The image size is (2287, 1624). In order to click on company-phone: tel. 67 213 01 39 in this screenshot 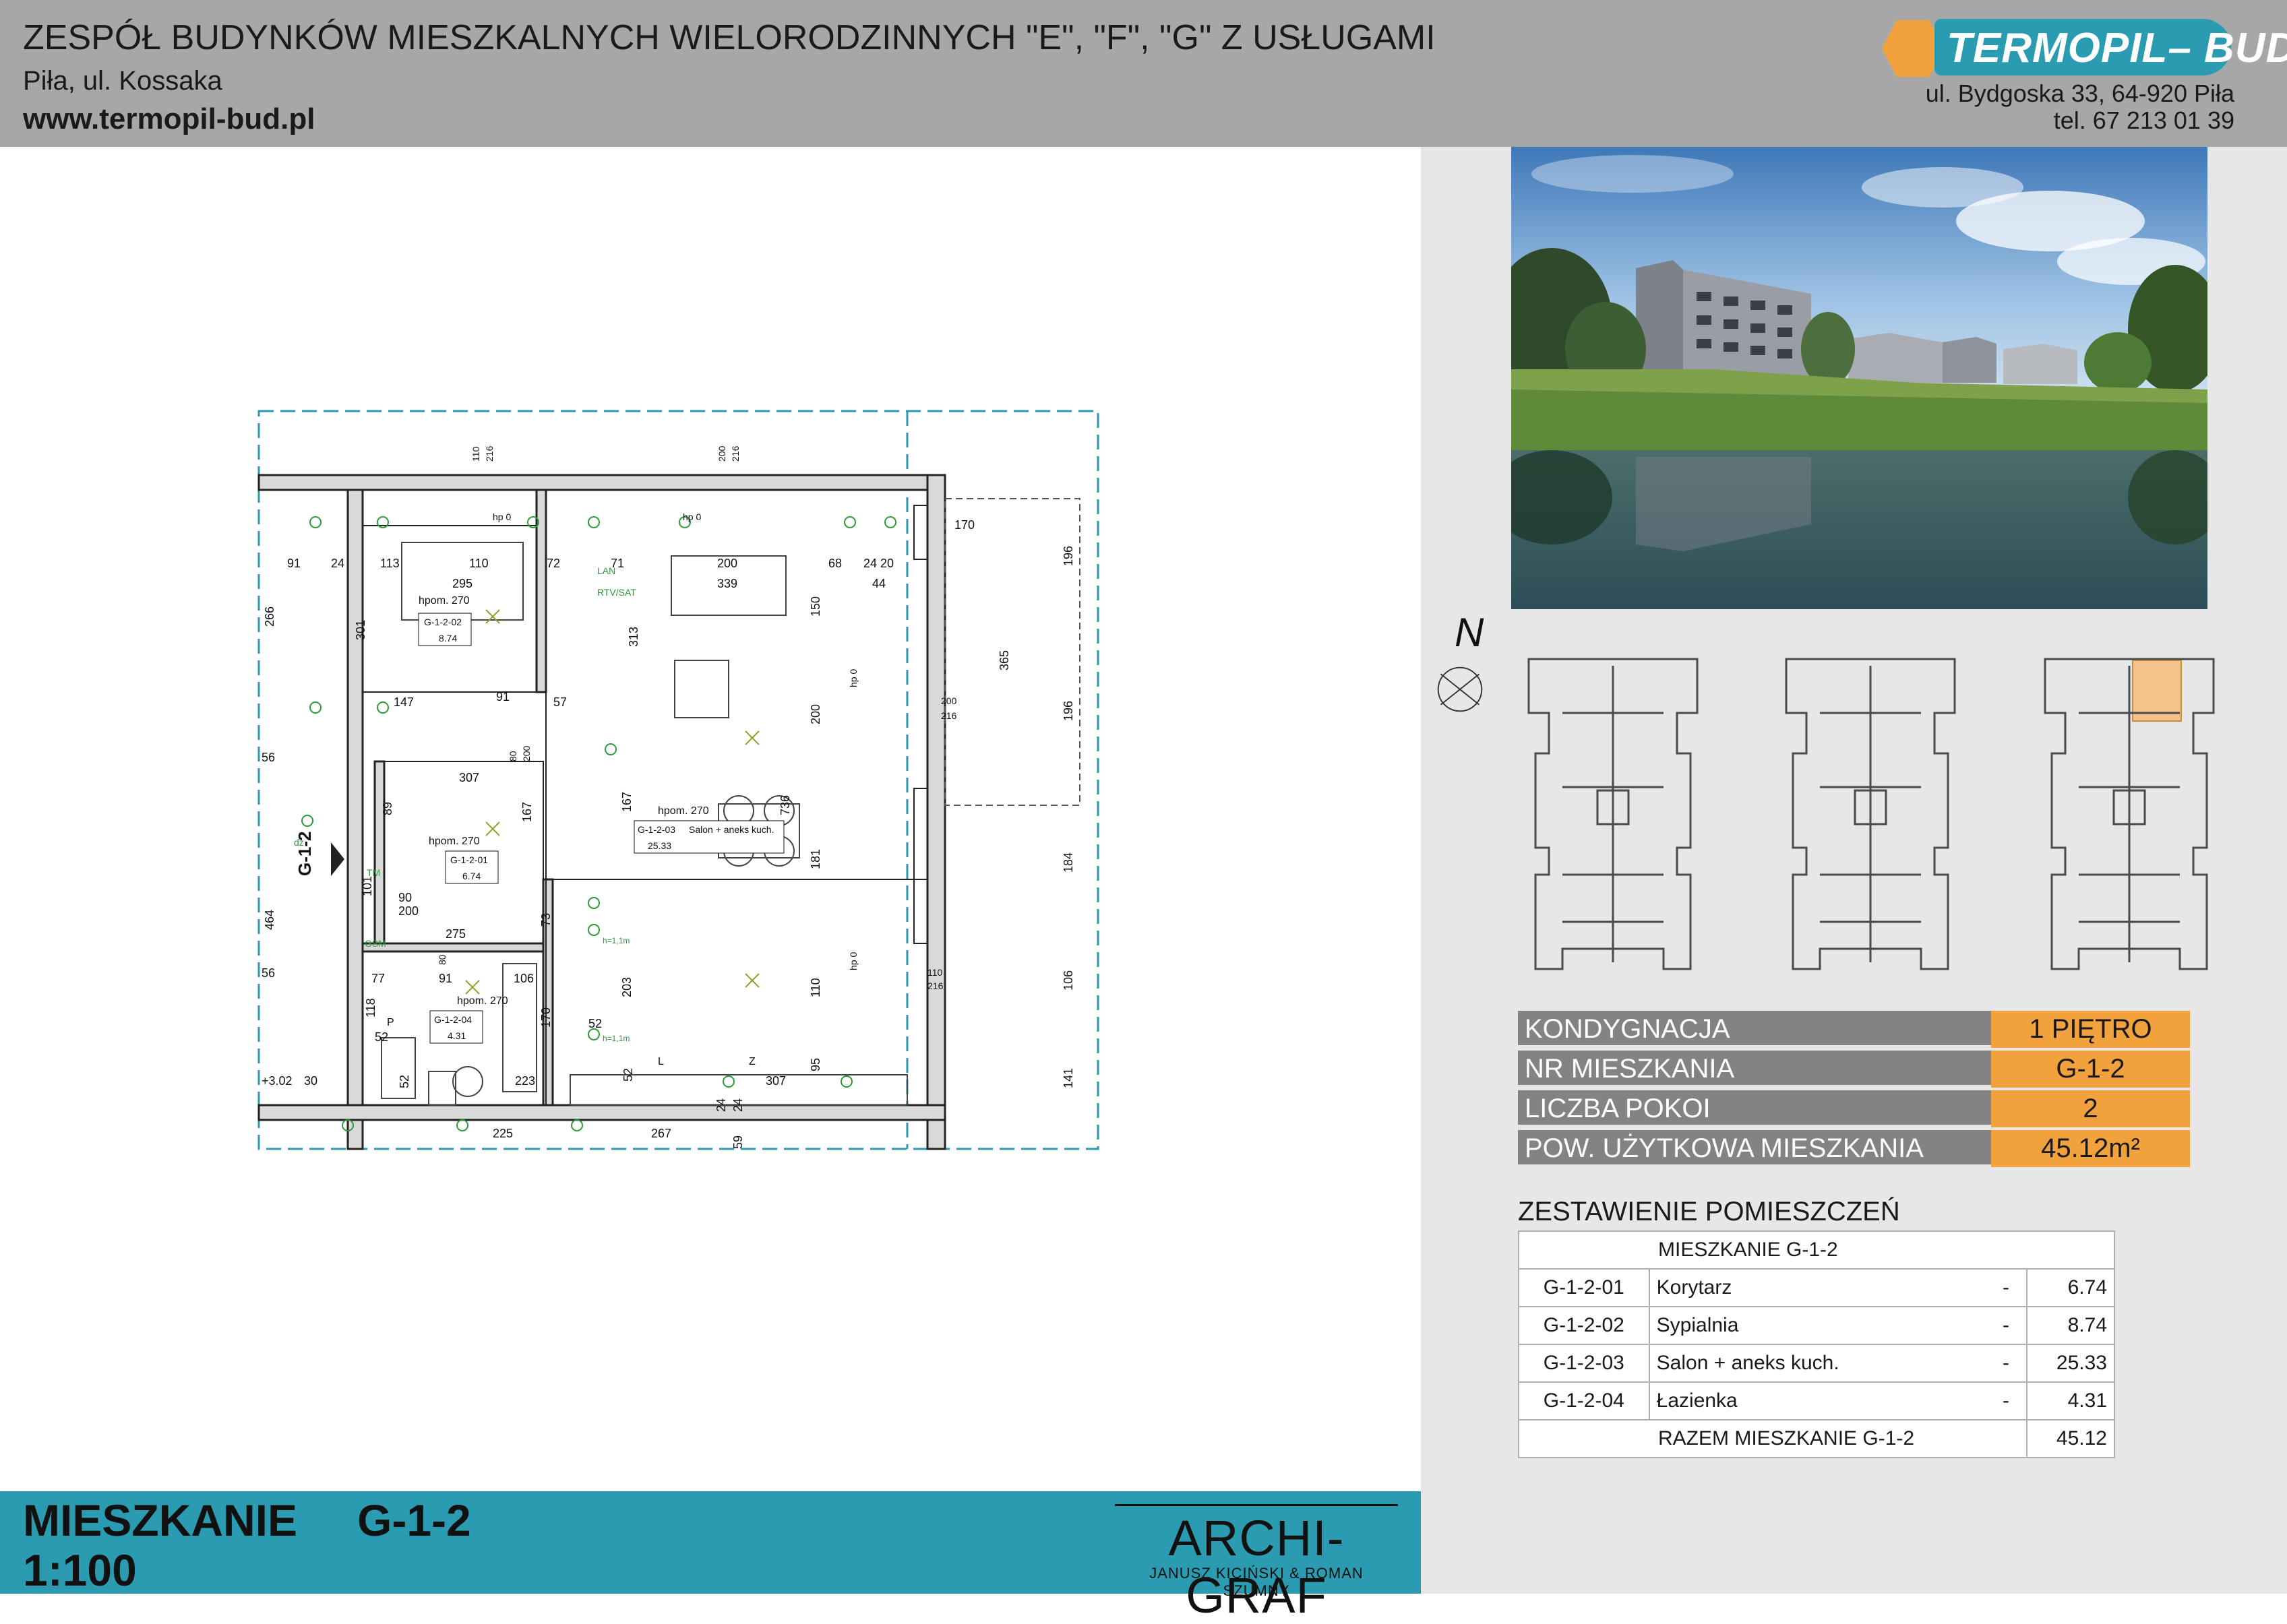, I will do `click(2143, 120)`.